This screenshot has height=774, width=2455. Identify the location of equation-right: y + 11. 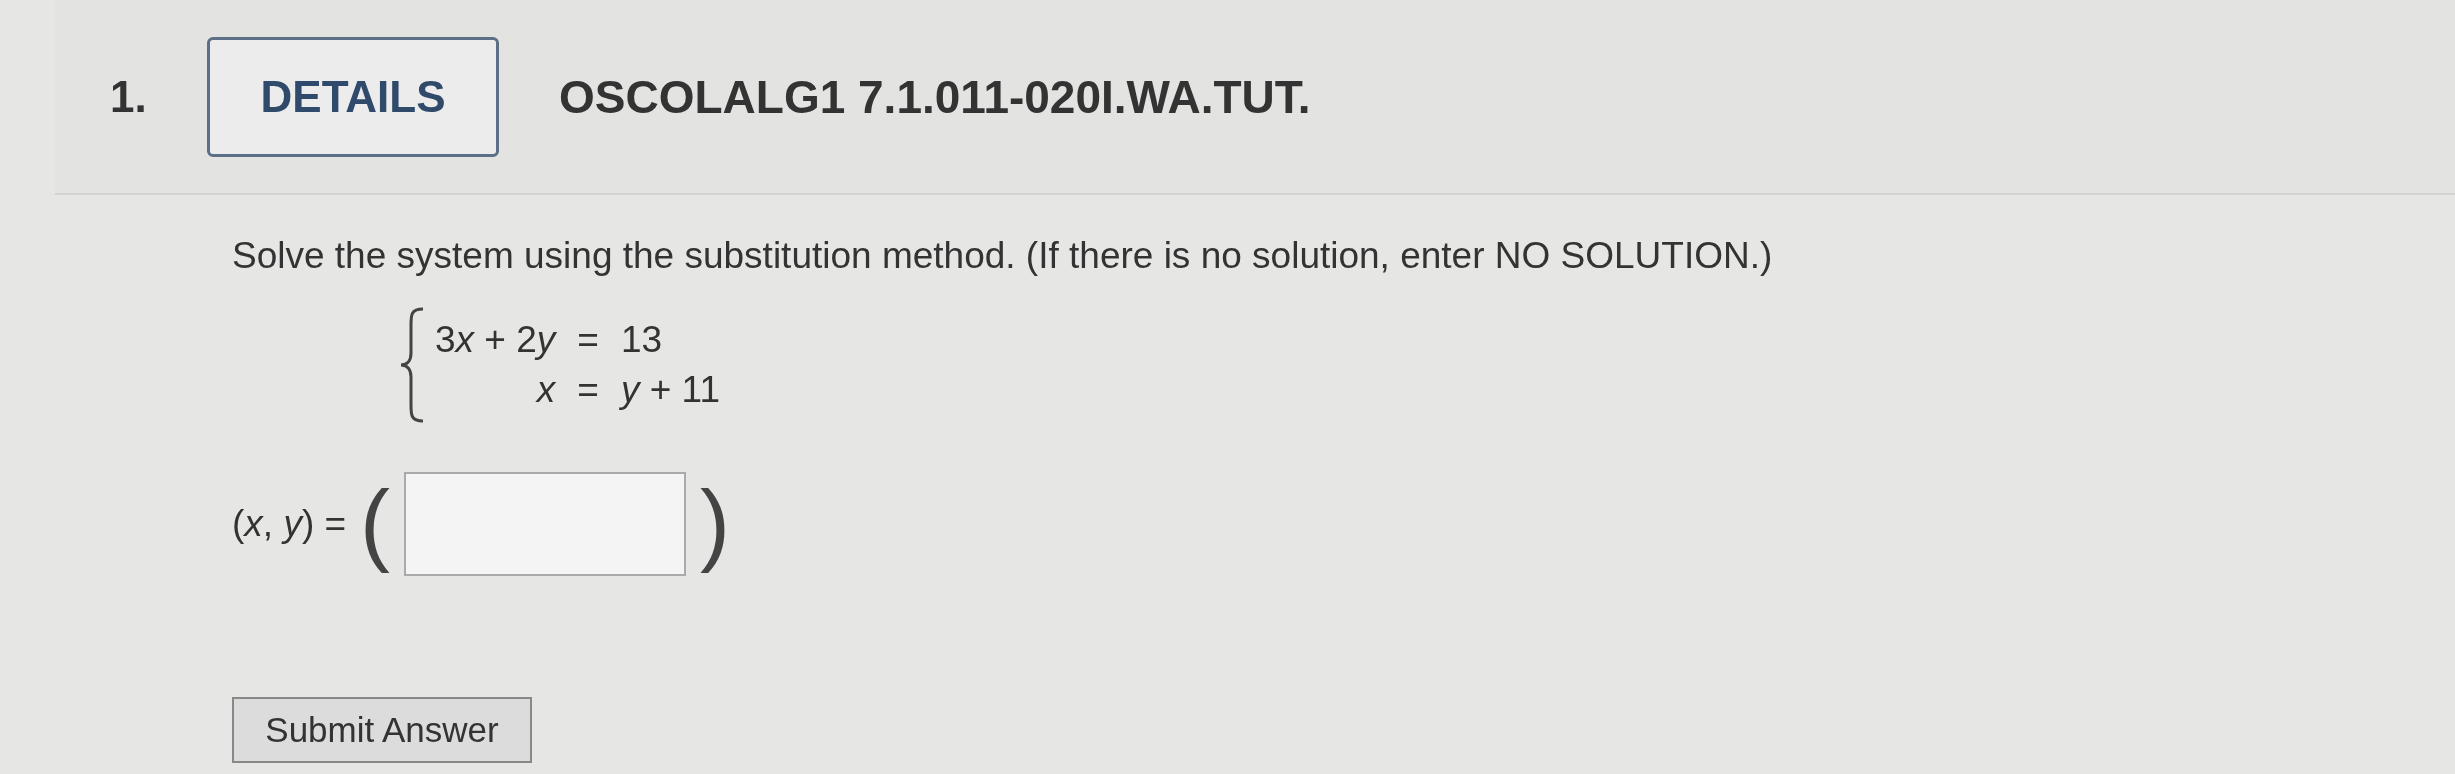
(670, 390).